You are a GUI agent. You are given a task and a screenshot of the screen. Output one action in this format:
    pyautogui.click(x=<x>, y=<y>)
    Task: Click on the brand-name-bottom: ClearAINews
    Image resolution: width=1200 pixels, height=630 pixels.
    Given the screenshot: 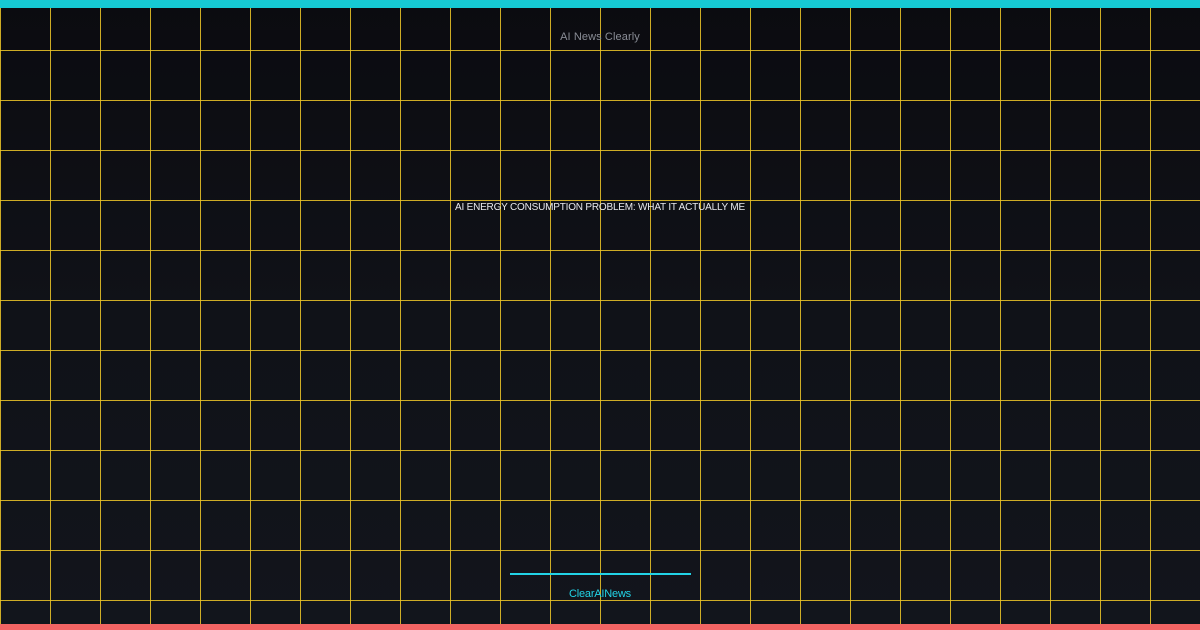 What is the action you would take?
    pyautogui.click(x=600, y=594)
    